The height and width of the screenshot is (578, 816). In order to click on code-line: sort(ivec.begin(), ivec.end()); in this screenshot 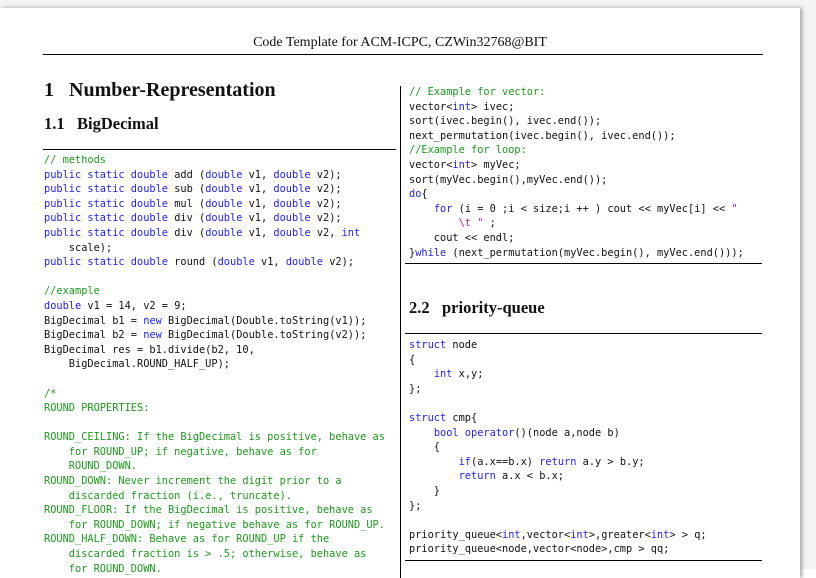, I will do `click(576, 121)`.